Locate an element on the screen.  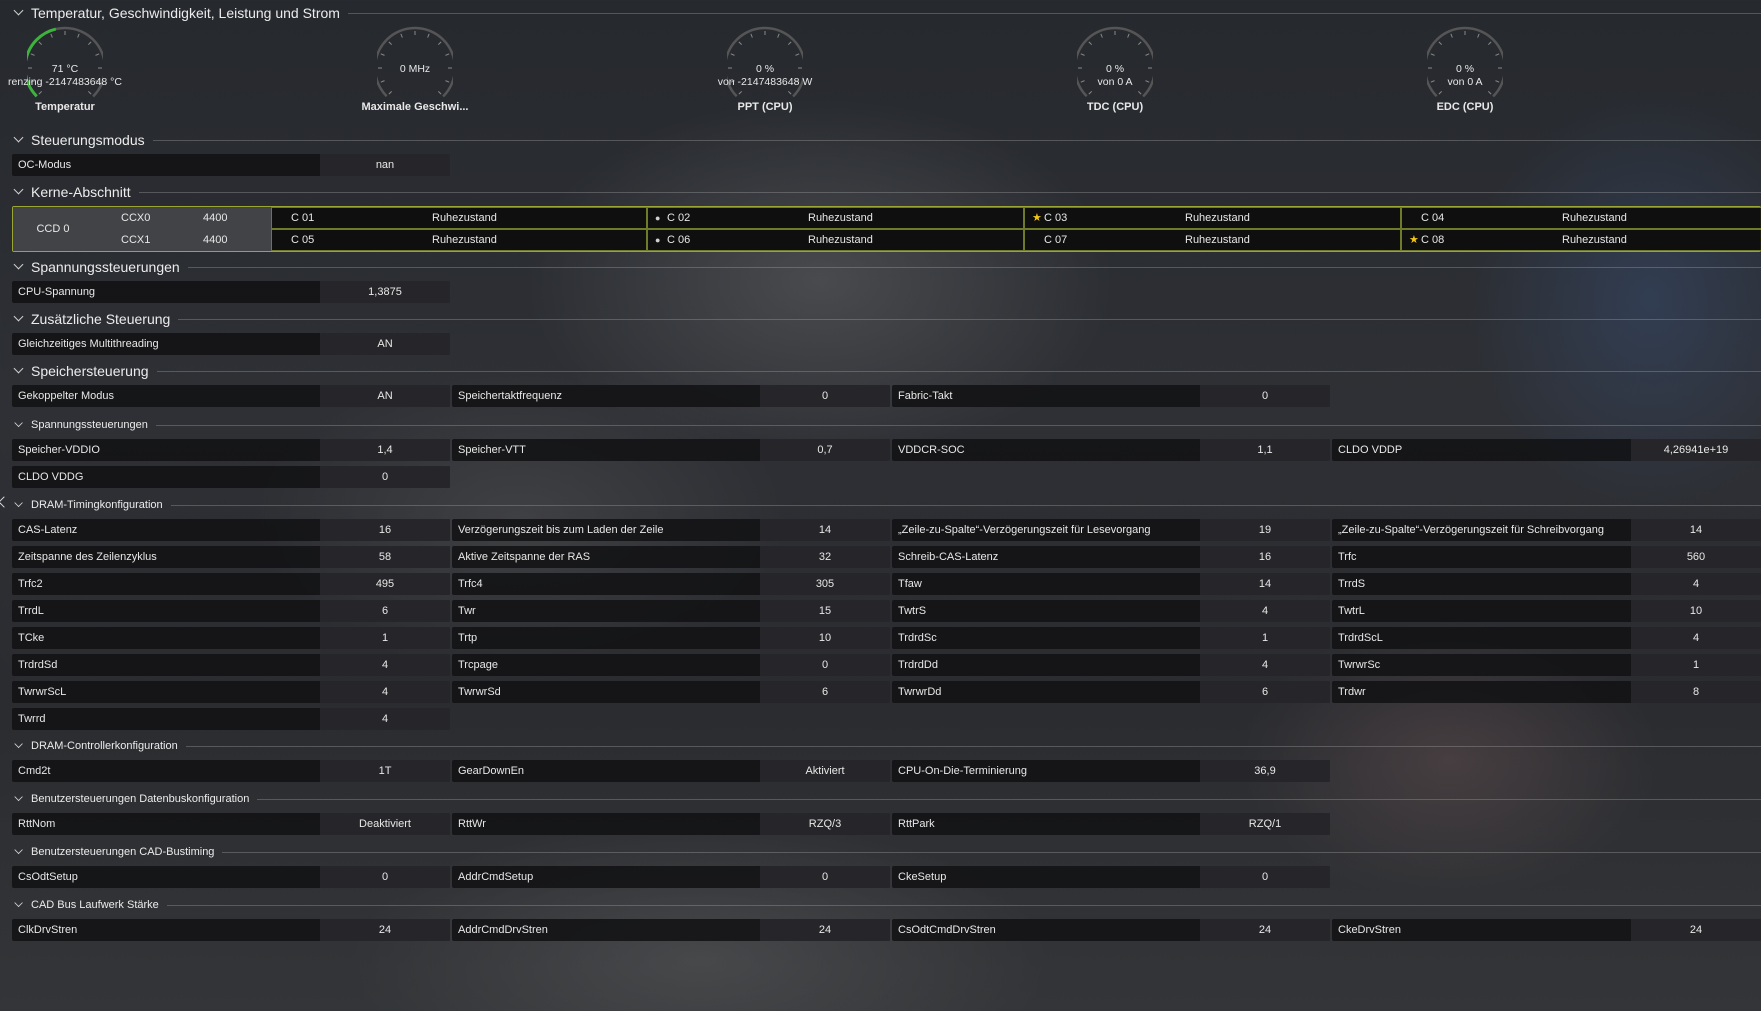
section-header-voltage: Spannungssteuerungen is located at coordinates (880, 267).